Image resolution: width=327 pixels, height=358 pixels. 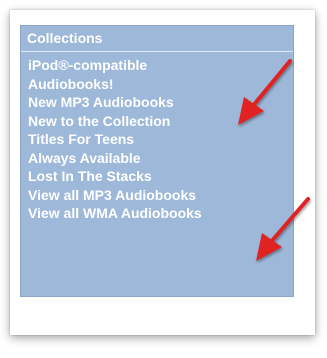 I want to click on list-item: Lost In The Stacks, so click(x=160, y=176).